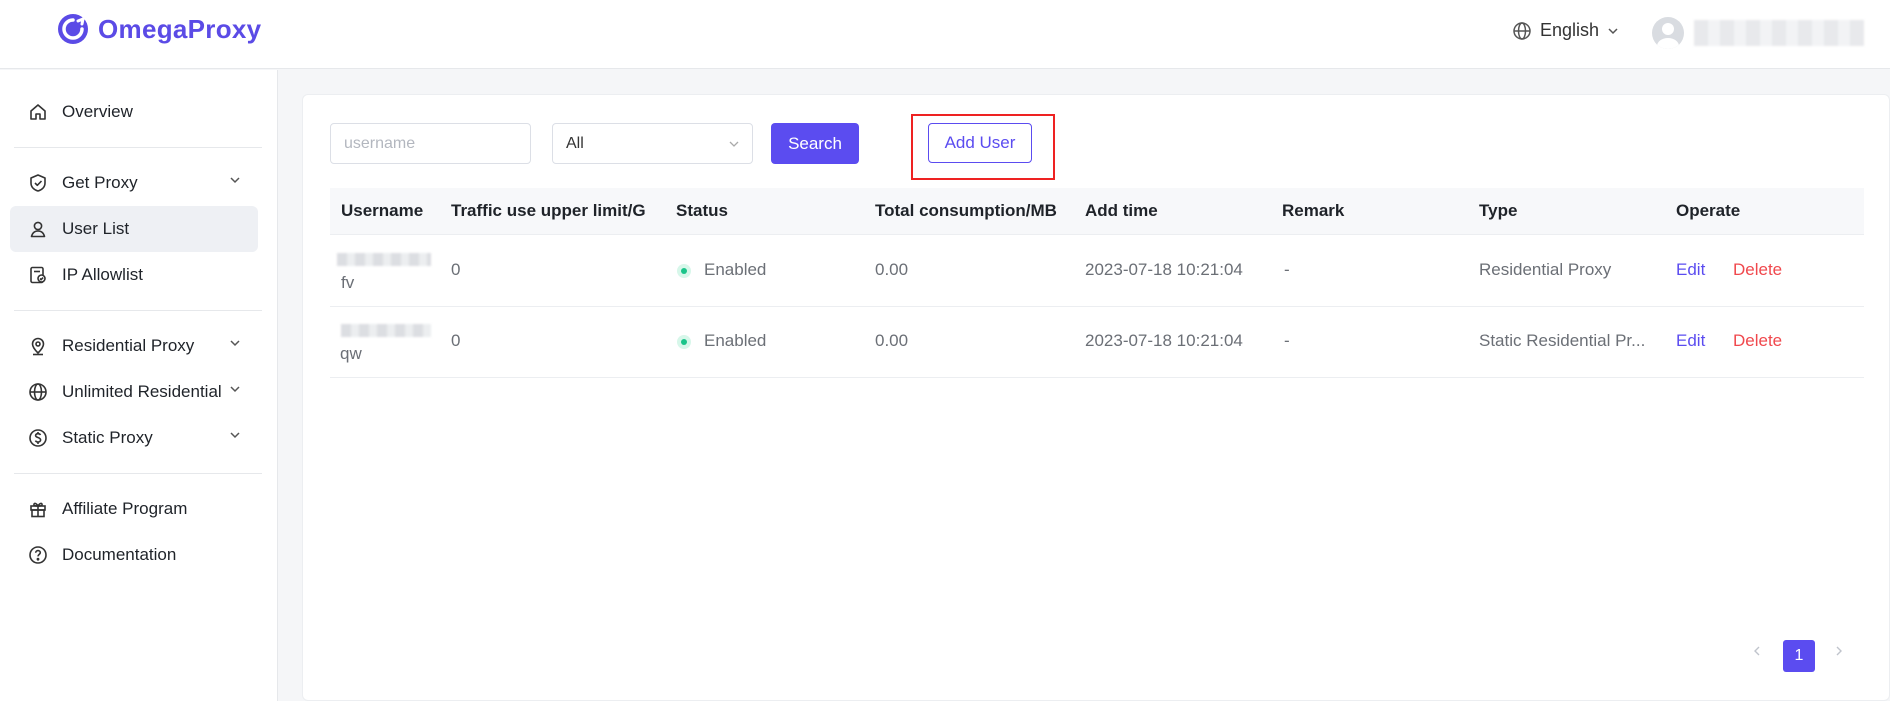 This screenshot has height=701, width=1890. Describe the element at coordinates (38, 510) in the screenshot. I see `gift-icon` at that location.